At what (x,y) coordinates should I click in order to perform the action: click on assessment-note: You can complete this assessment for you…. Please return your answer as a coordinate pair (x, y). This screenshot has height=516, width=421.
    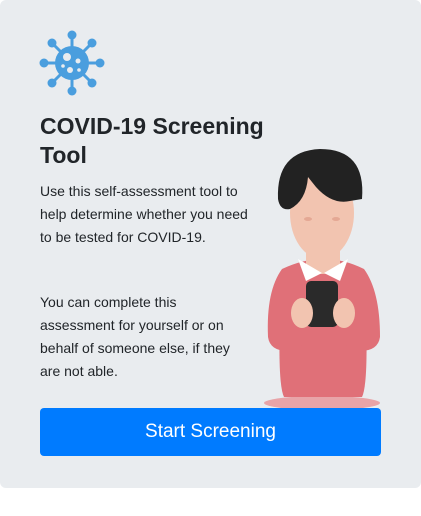
    Looking at the image, I should click on (135, 336).